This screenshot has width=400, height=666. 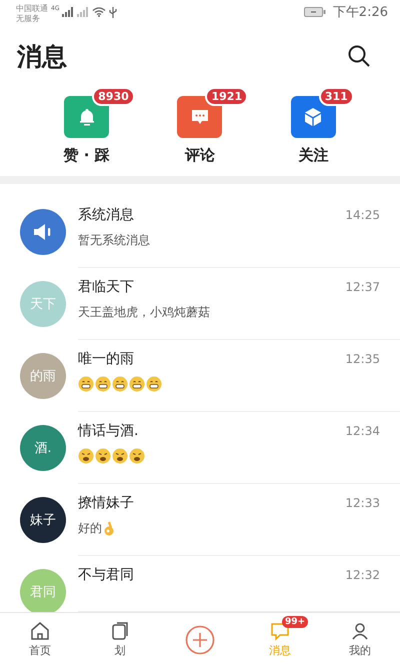 I want to click on contact-name: 情话与酒., so click(x=108, y=431).